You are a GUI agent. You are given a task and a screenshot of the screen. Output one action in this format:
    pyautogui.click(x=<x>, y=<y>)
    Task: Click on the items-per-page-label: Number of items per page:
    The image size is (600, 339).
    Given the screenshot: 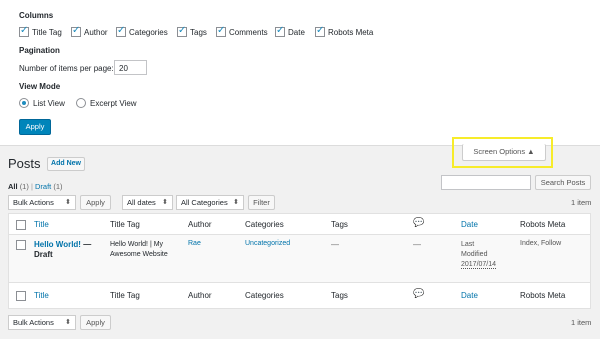 What is the action you would take?
    pyautogui.click(x=66, y=68)
    